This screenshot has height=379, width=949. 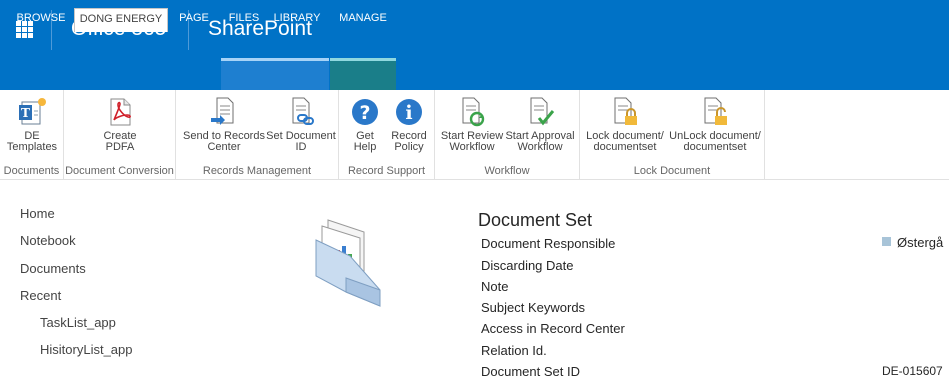 I want to click on group-label: Lock Document, so click(x=672, y=171).